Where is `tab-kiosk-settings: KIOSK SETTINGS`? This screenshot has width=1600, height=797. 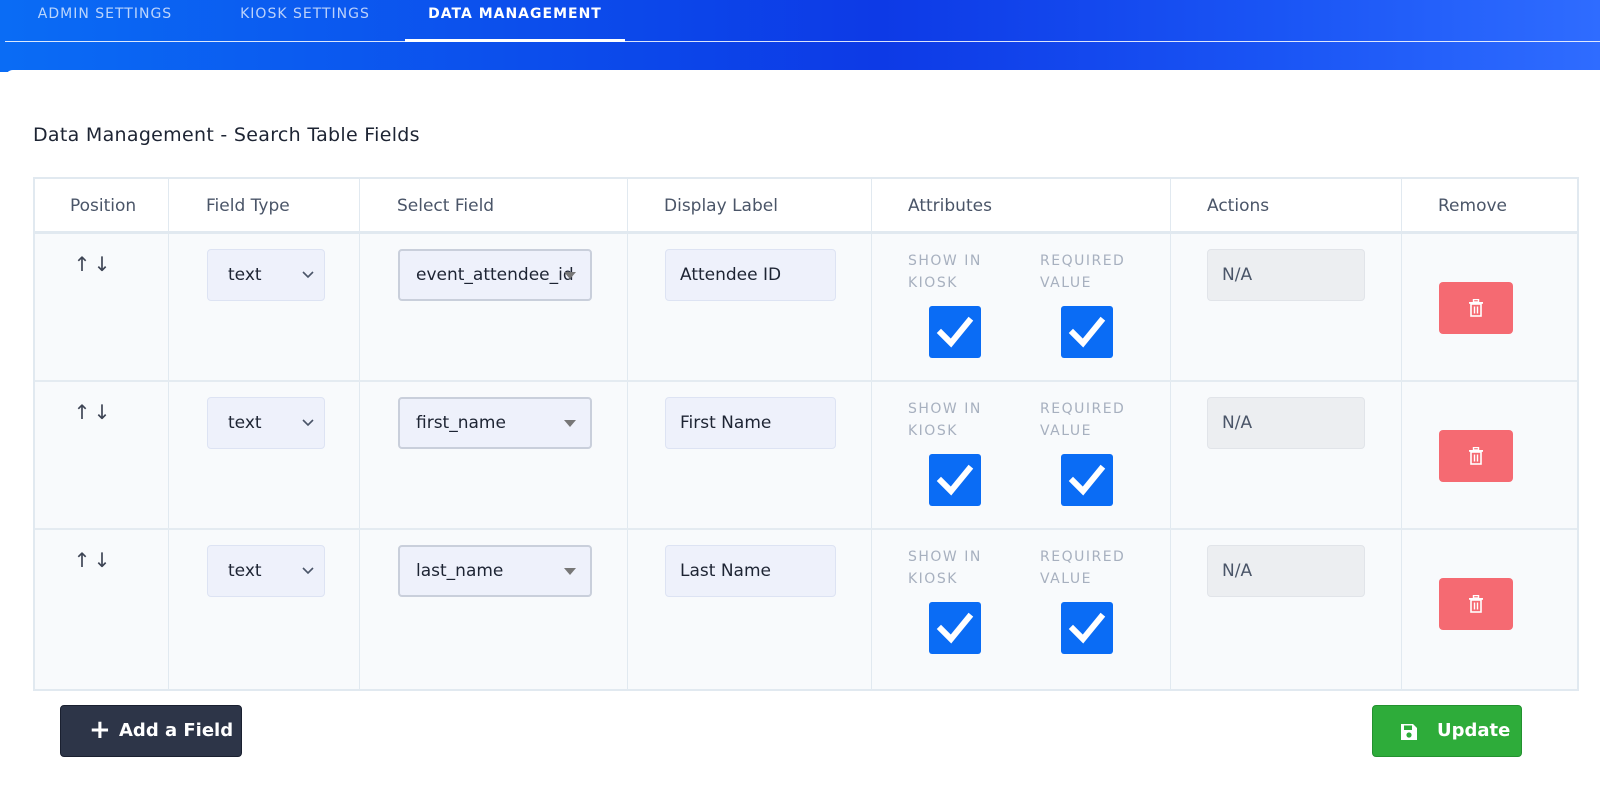
tab-kiosk-settings: KIOSK SETTINGS is located at coordinates (305, 20).